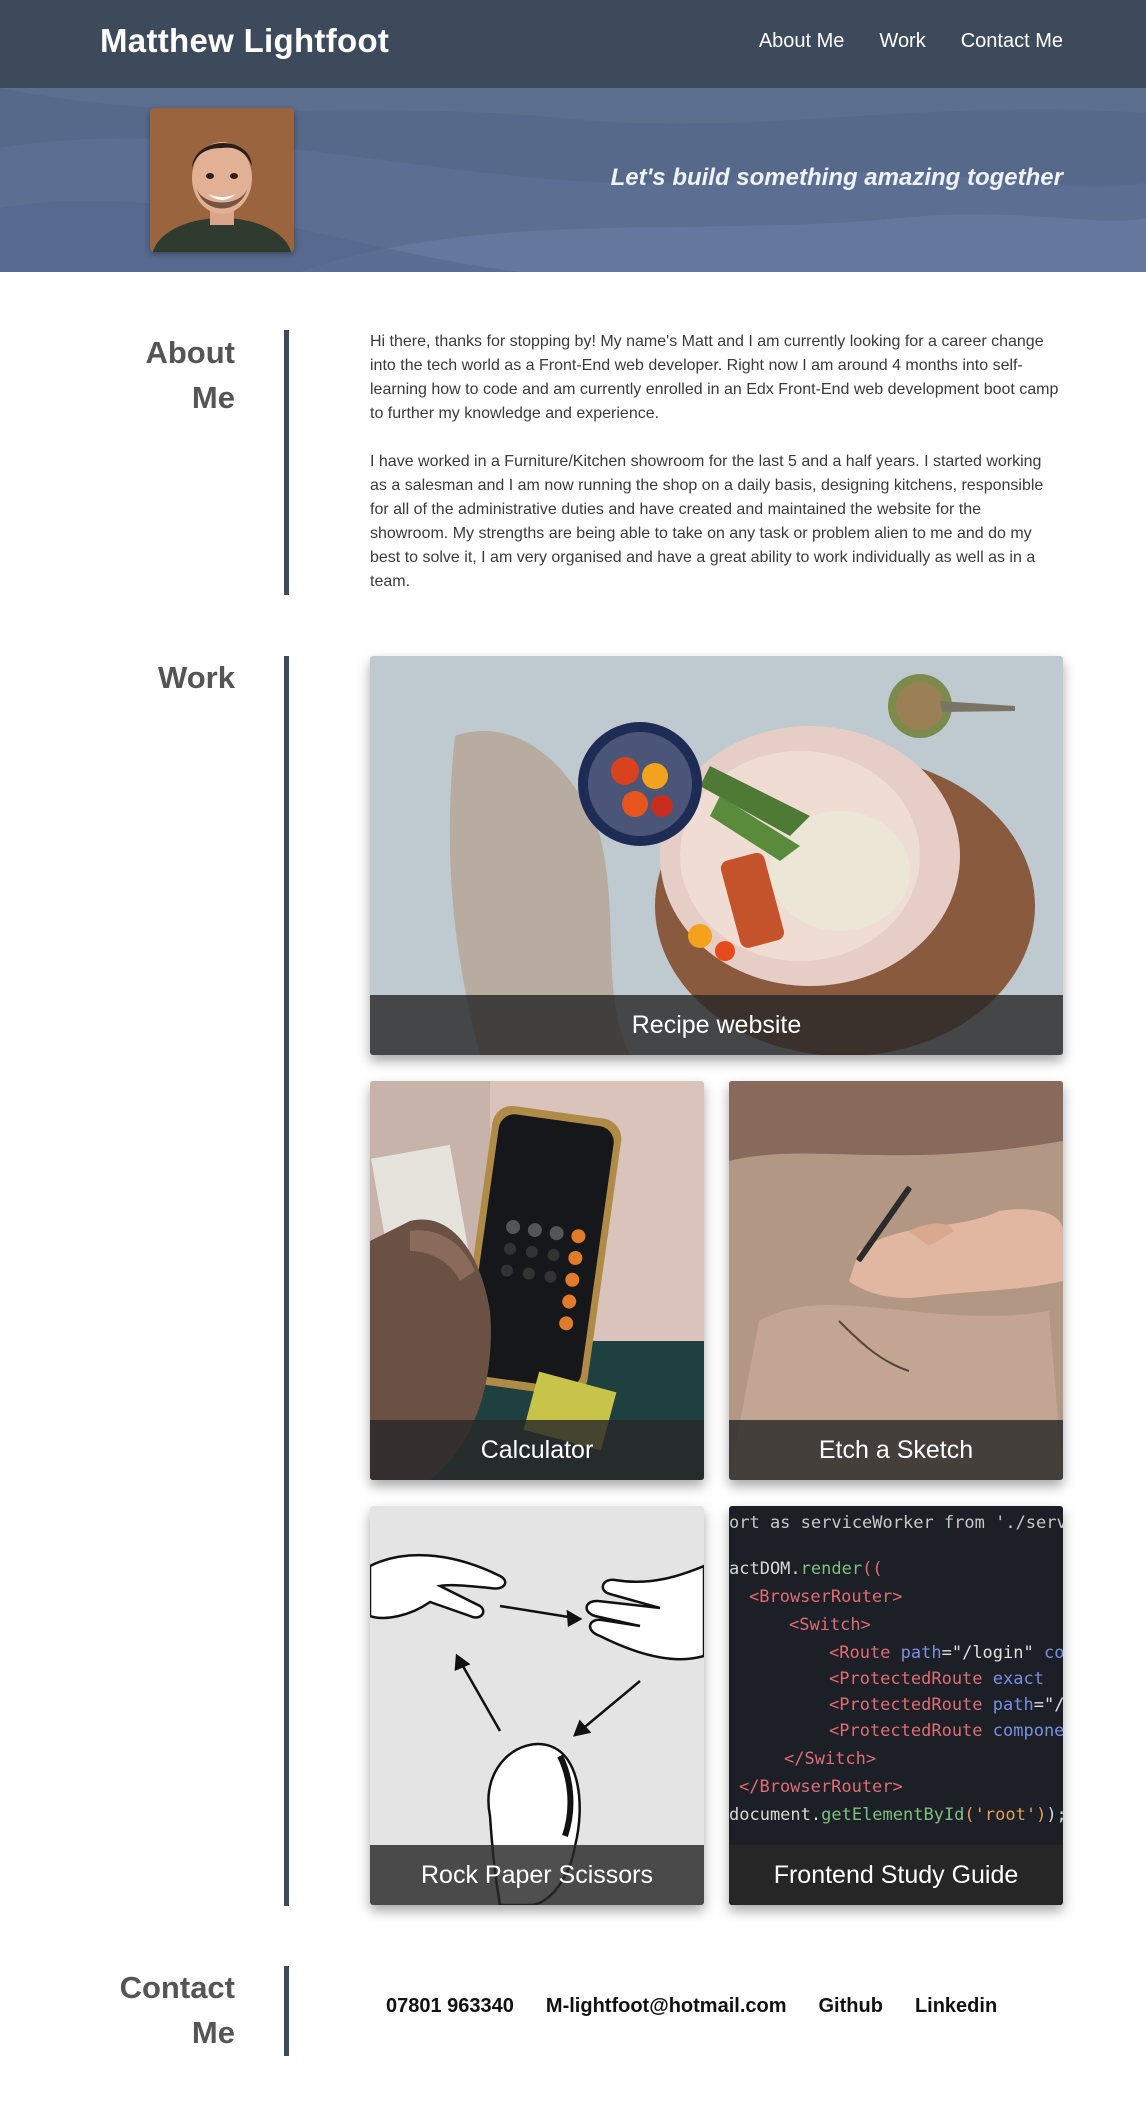 This screenshot has width=1146, height=2114. Describe the element at coordinates (896, 1523) in the screenshot. I see `svg-text:ort as serviceWorker from './: ort as serviceWorker from './servi` at that location.